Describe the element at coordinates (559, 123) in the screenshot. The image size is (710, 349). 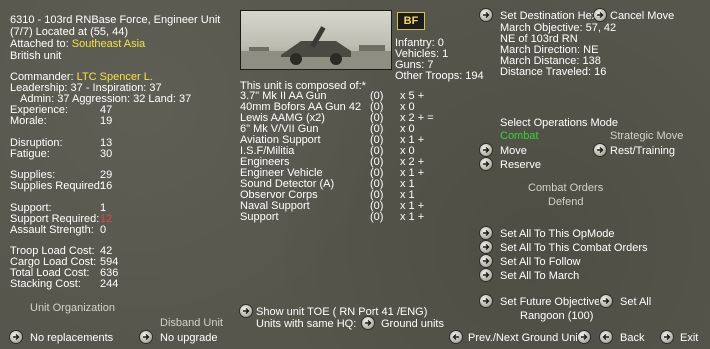
I see `ops-mode-title: Select Operations Mode` at that location.